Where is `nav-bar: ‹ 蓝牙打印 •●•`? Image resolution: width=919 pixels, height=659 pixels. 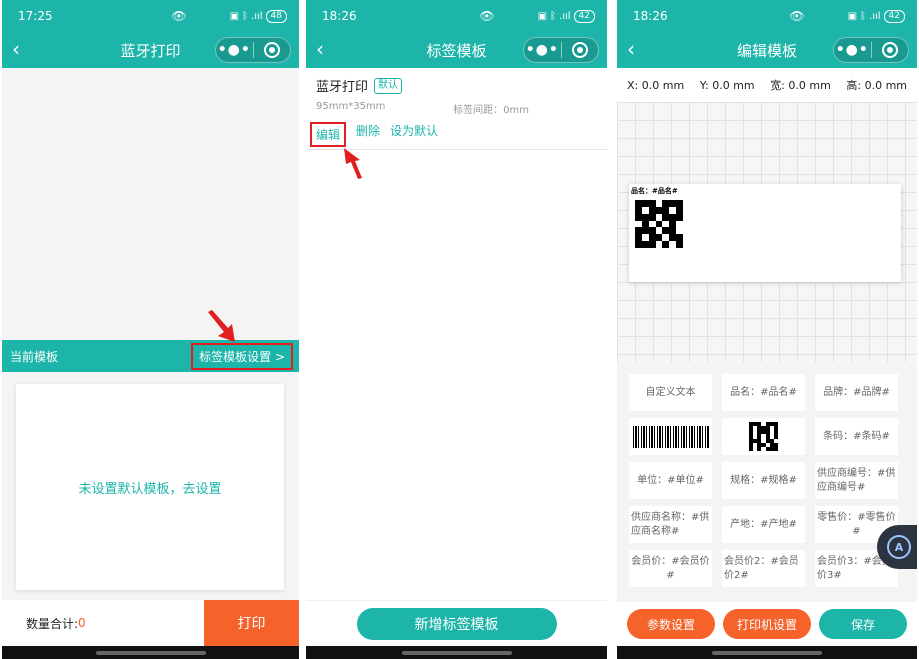 nav-bar: ‹ 蓝牙打印 •●• is located at coordinates (150, 50).